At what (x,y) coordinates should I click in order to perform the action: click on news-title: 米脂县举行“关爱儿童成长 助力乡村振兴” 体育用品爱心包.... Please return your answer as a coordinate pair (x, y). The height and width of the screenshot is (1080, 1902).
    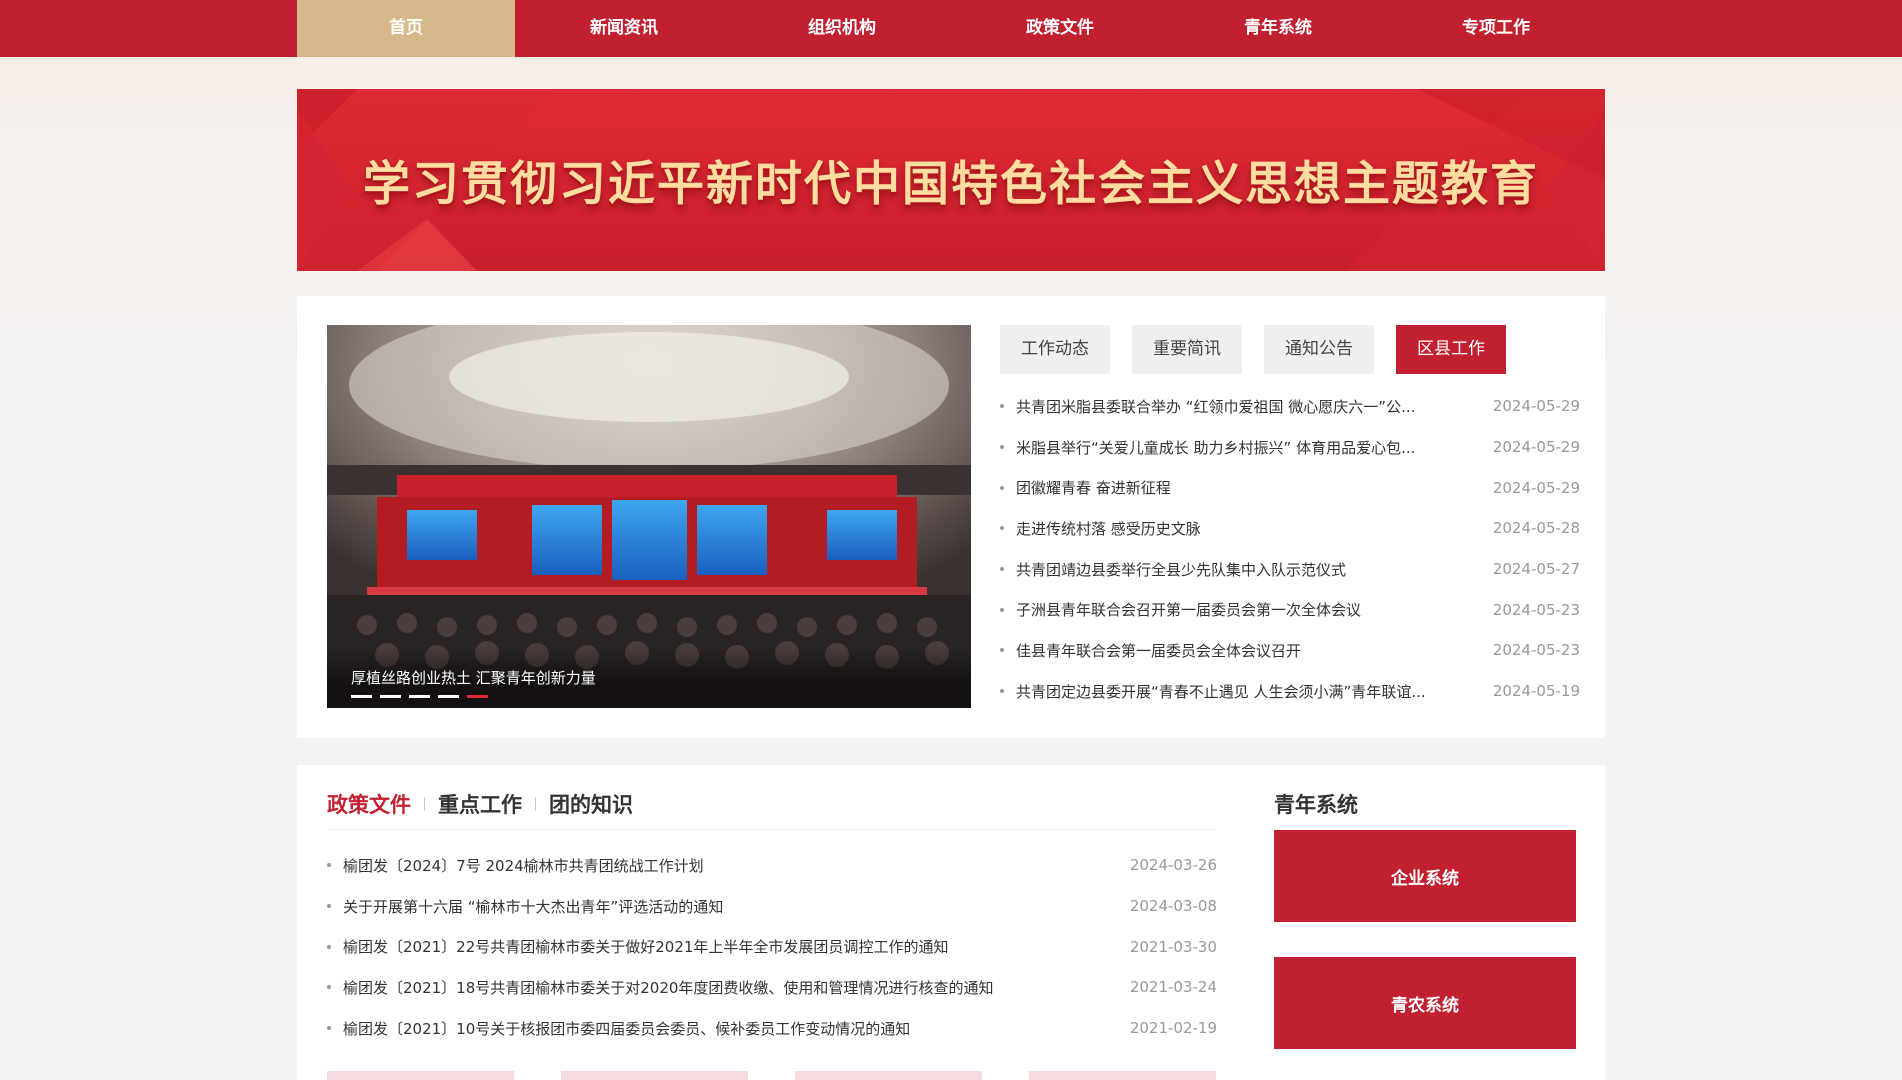
    Looking at the image, I should click on (1216, 447).